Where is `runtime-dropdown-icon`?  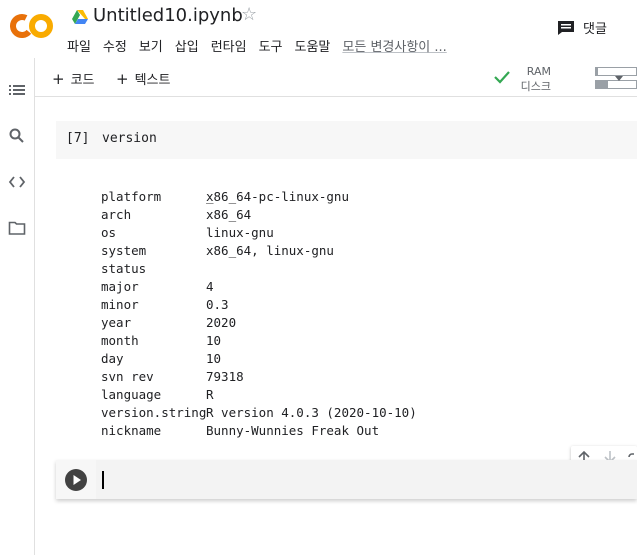 runtime-dropdown-icon is located at coordinates (619, 78).